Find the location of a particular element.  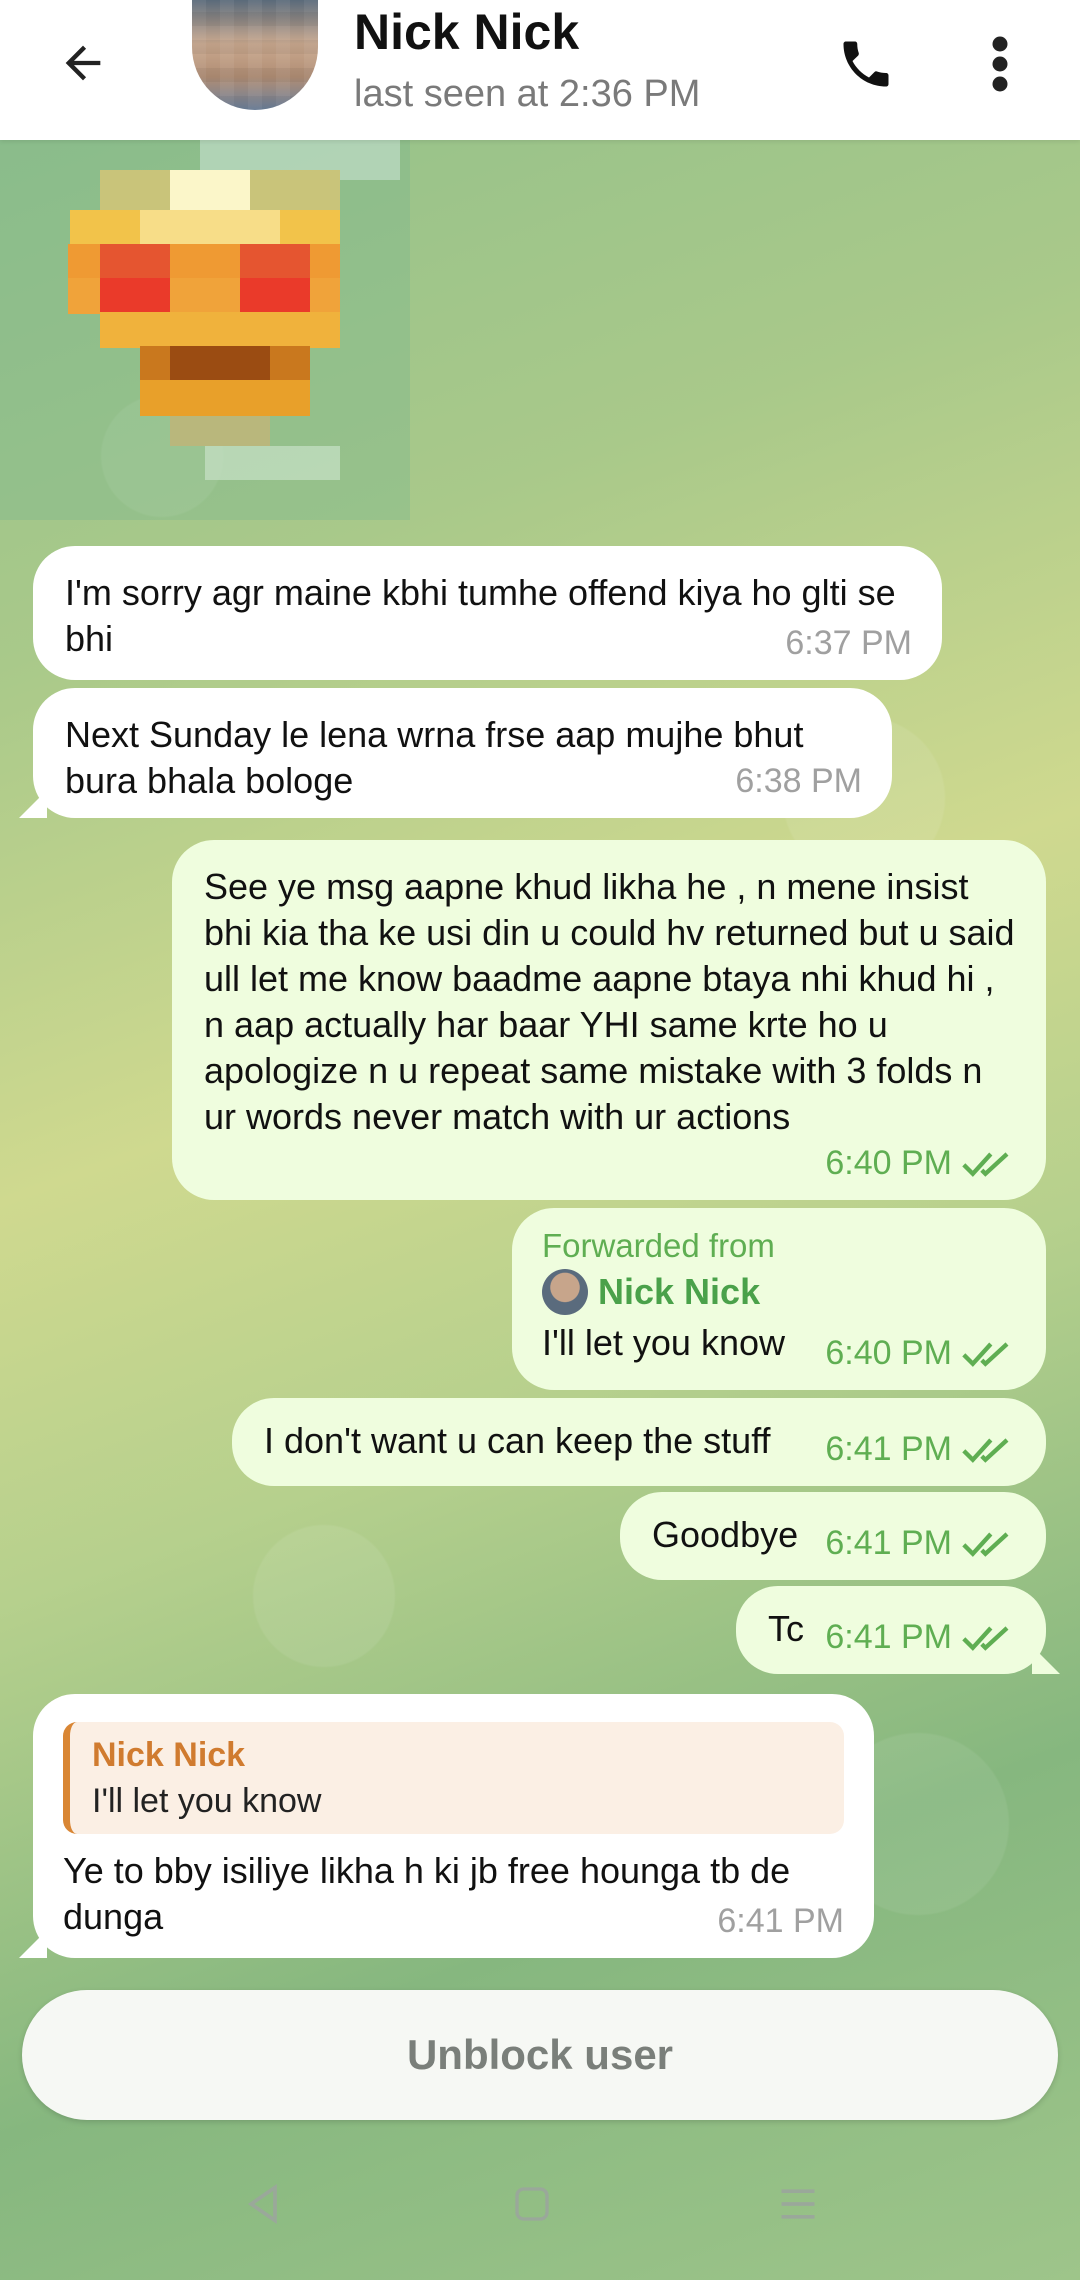

message-bubble-outgoing: Tc 6:41 PM is located at coordinates (898, 1630).